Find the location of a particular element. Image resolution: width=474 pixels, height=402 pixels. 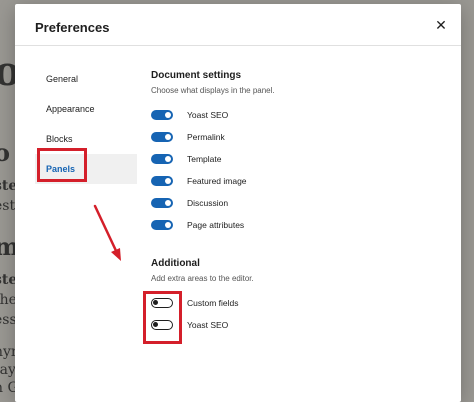

permalink-toggle is located at coordinates (162, 137).